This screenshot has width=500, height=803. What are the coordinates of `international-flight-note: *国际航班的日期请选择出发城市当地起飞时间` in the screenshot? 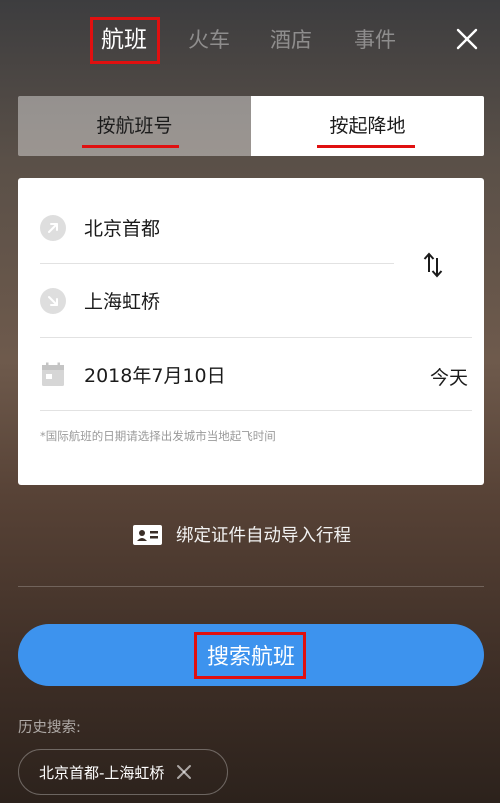 It's located at (158, 436).